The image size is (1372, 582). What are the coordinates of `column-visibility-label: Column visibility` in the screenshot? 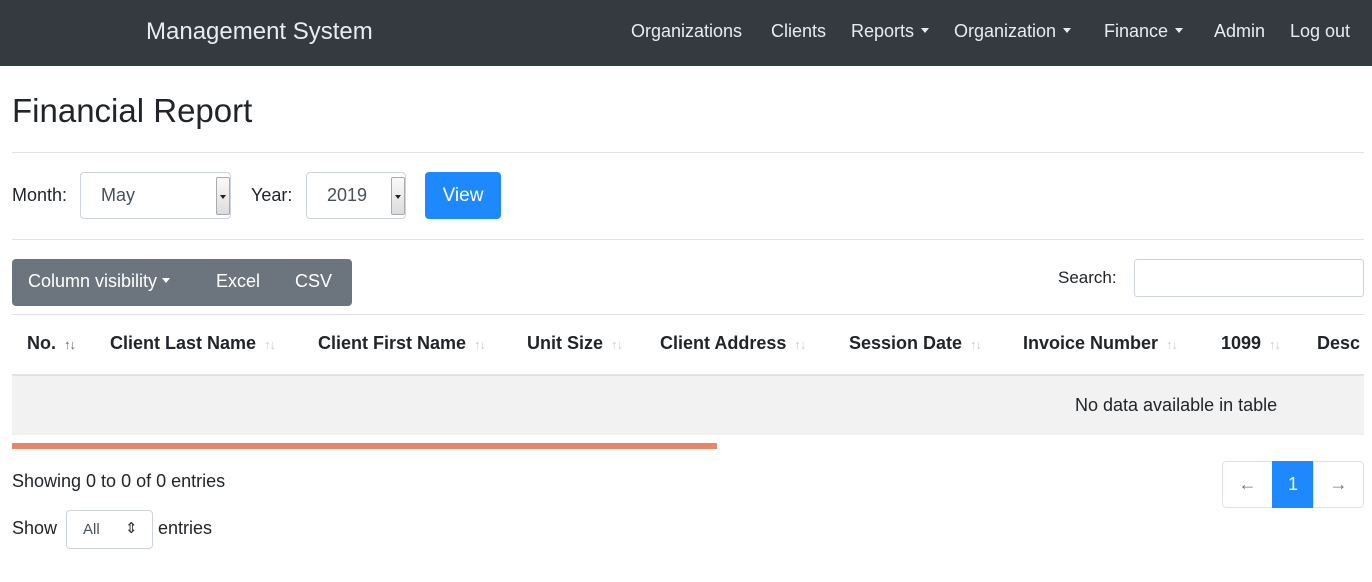 It's located at (93, 281).